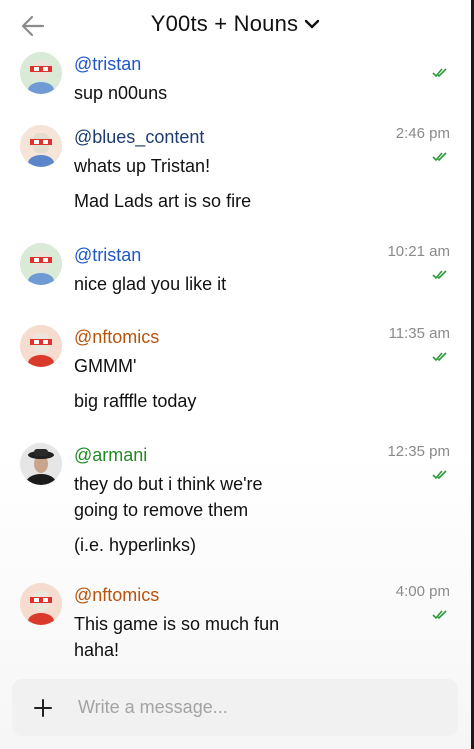 The width and height of the screenshot is (474, 749). I want to click on message-text: haha!, so click(97, 650).